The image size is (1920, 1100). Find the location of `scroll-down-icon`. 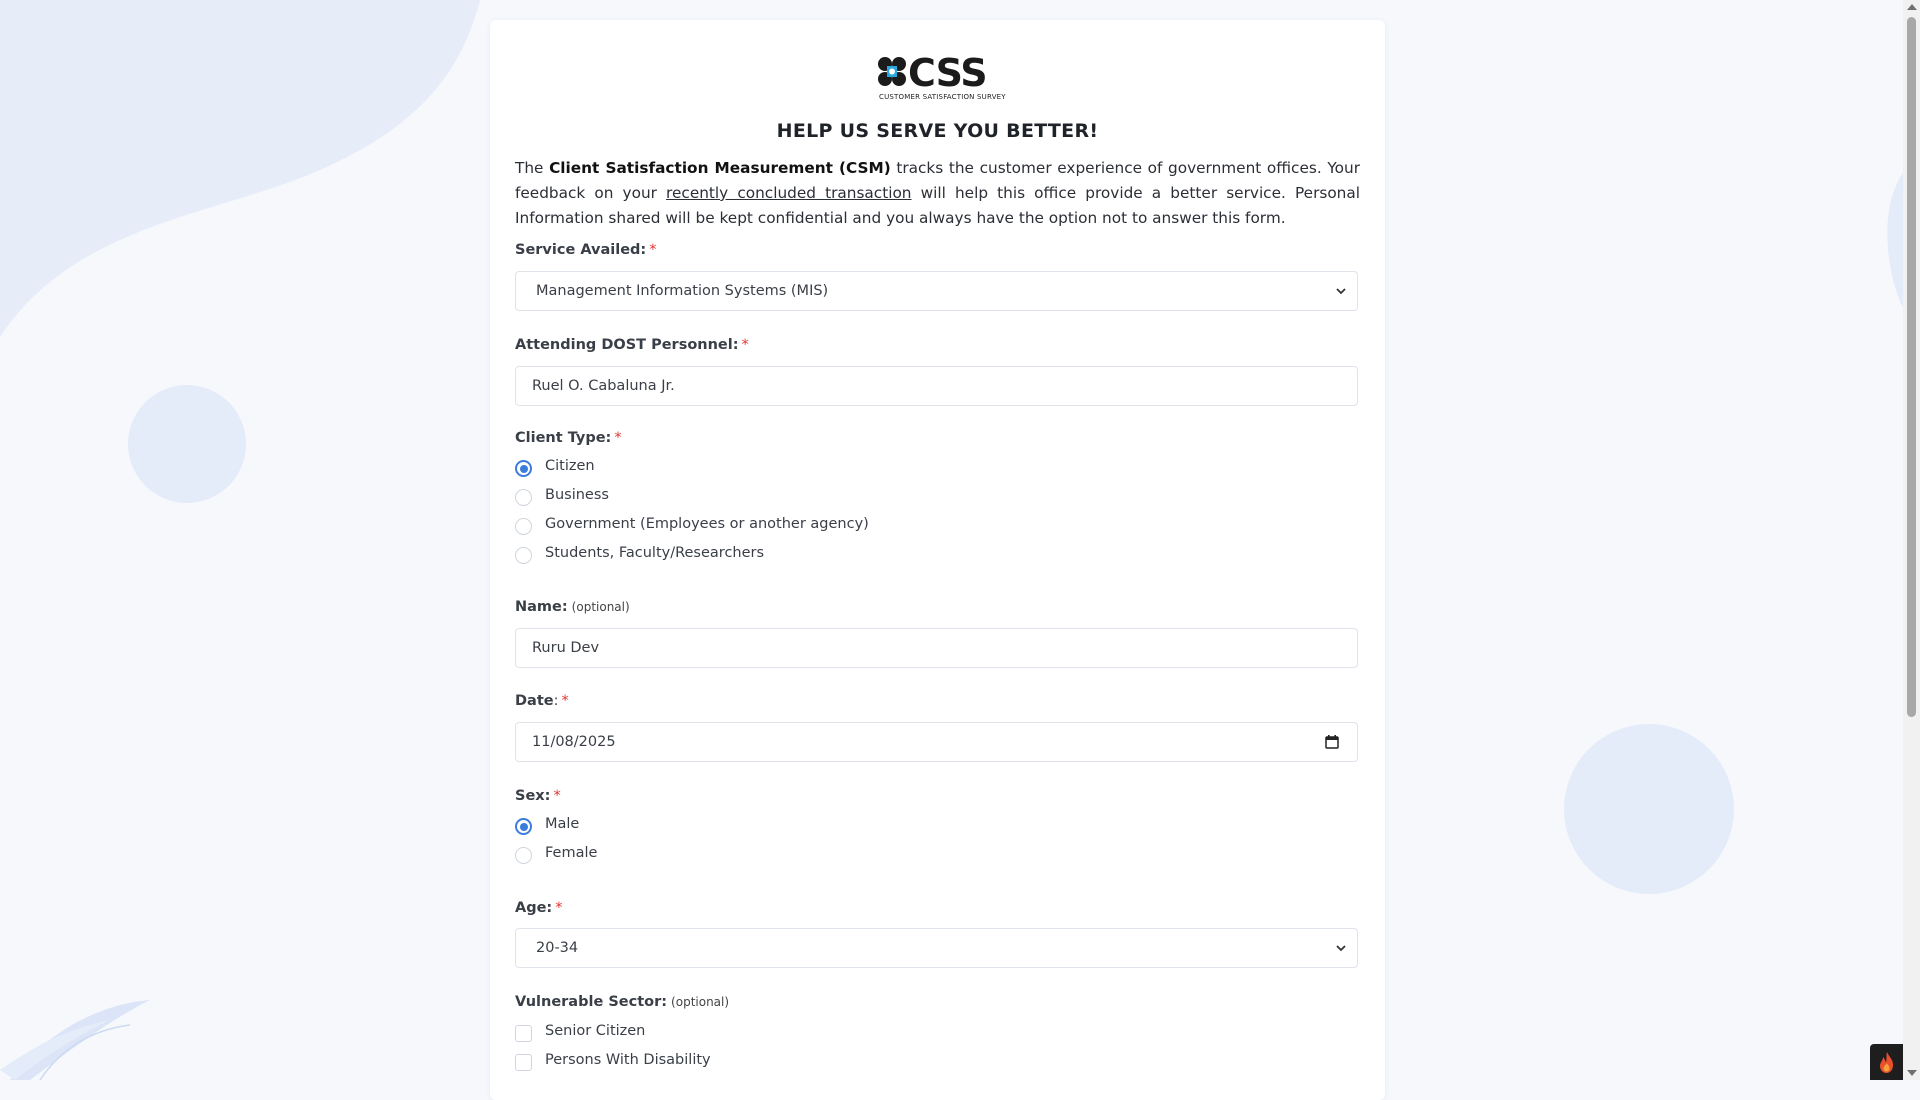

scroll-down-icon is located at coordinates (1912, 1073).